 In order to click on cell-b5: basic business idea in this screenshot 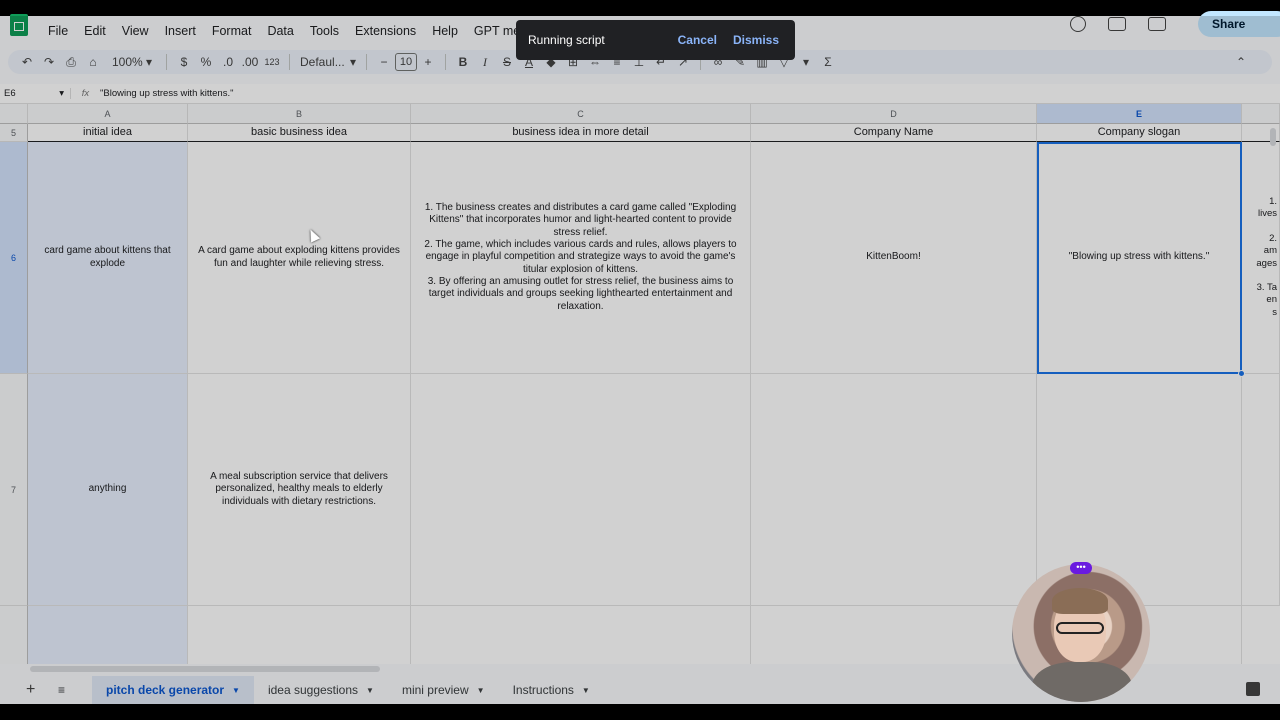, I will do `click(299, 133)`.